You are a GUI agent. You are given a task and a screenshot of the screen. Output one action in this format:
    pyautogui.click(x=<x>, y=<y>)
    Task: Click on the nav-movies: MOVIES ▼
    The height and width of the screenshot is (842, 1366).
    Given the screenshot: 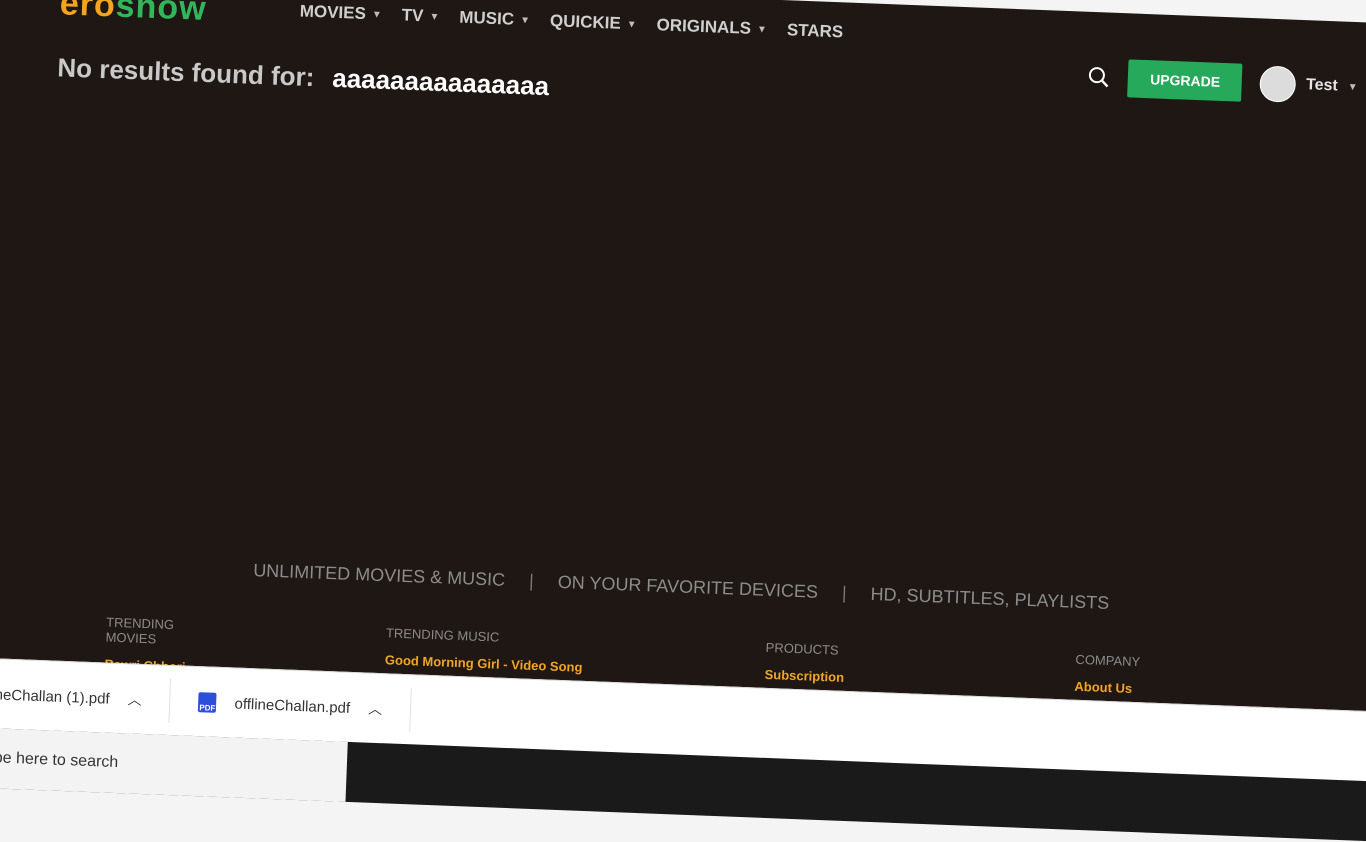 What is the action you would take?
    pyautogui.click(x=340, y=13)
    